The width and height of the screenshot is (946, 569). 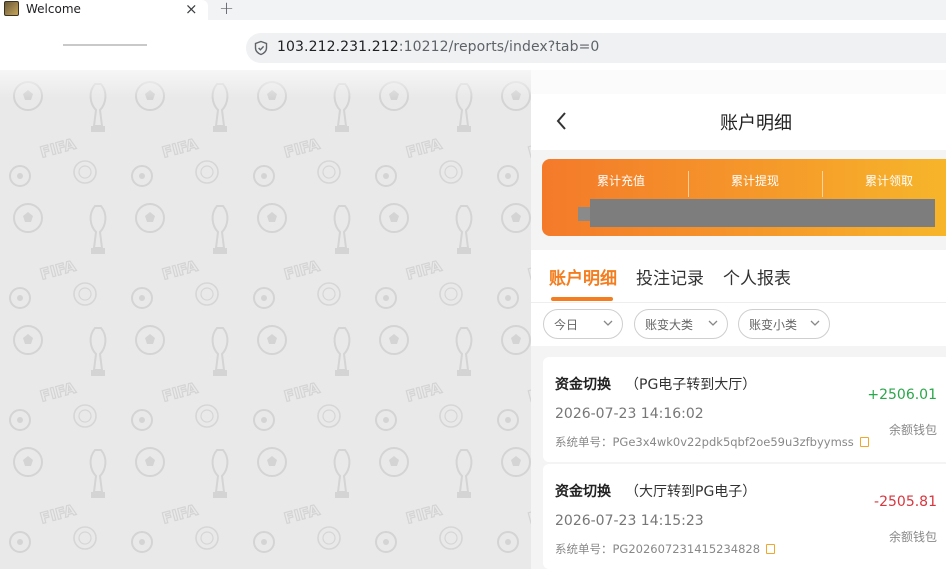 What do you see at coordinates (756, 123) in the screenshot?
I see `page-title: 账户明细` at bounding box center [756, 123].